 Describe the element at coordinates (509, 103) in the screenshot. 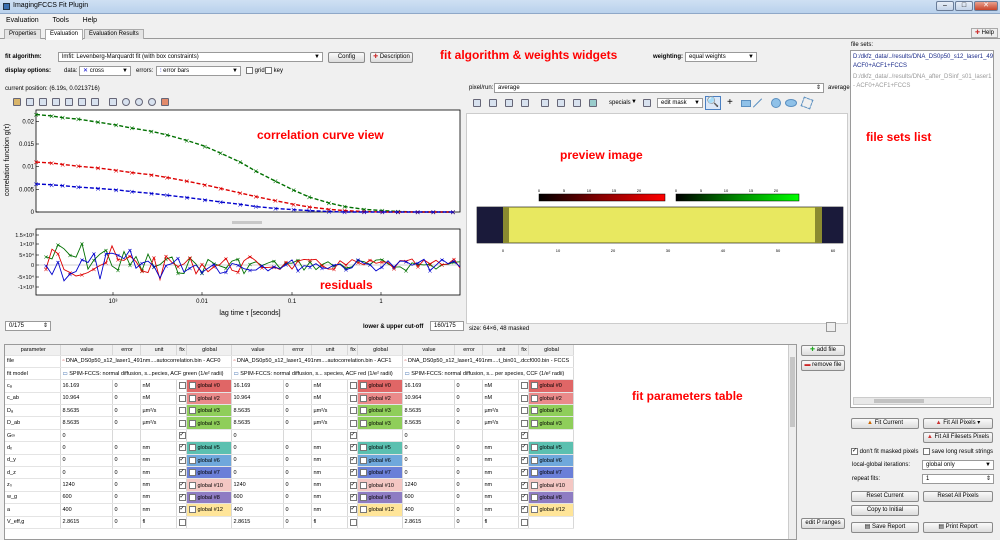

I see `preview-print-icon` at that location.